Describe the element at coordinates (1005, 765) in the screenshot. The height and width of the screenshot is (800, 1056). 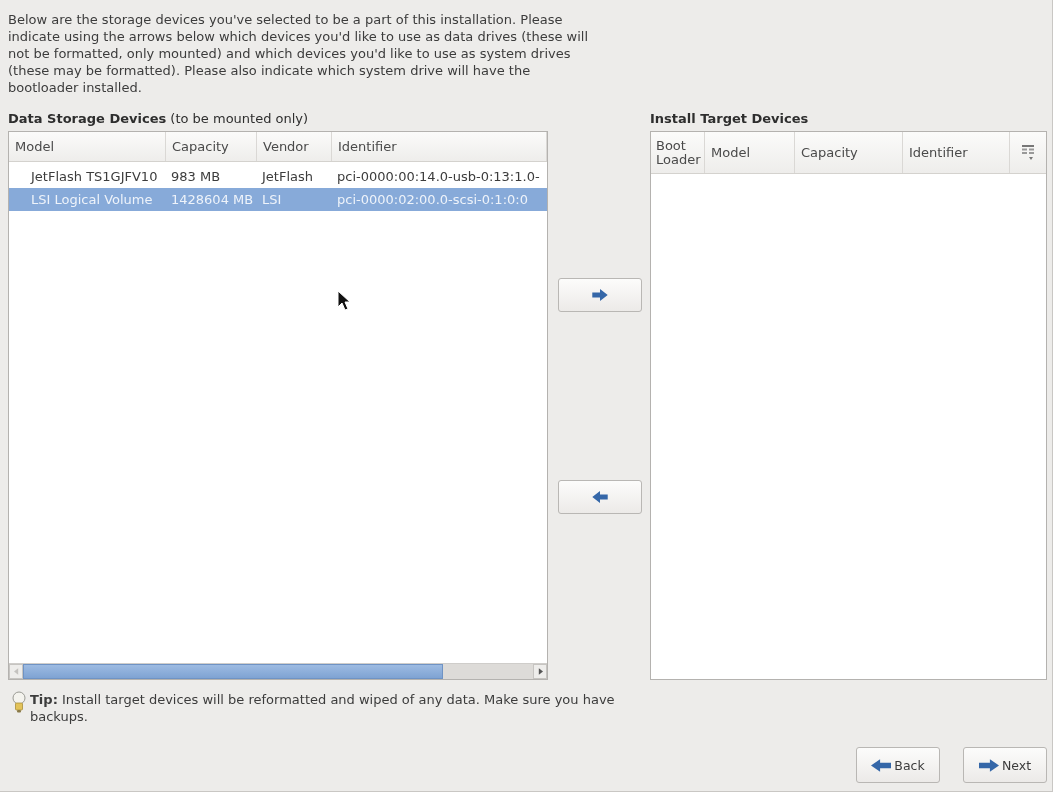
I see `next-button: Next` at that location.